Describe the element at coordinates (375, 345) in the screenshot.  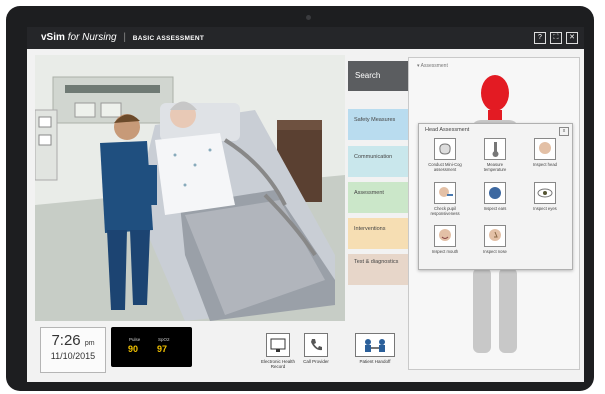
I see `handoff-icon` at that location.